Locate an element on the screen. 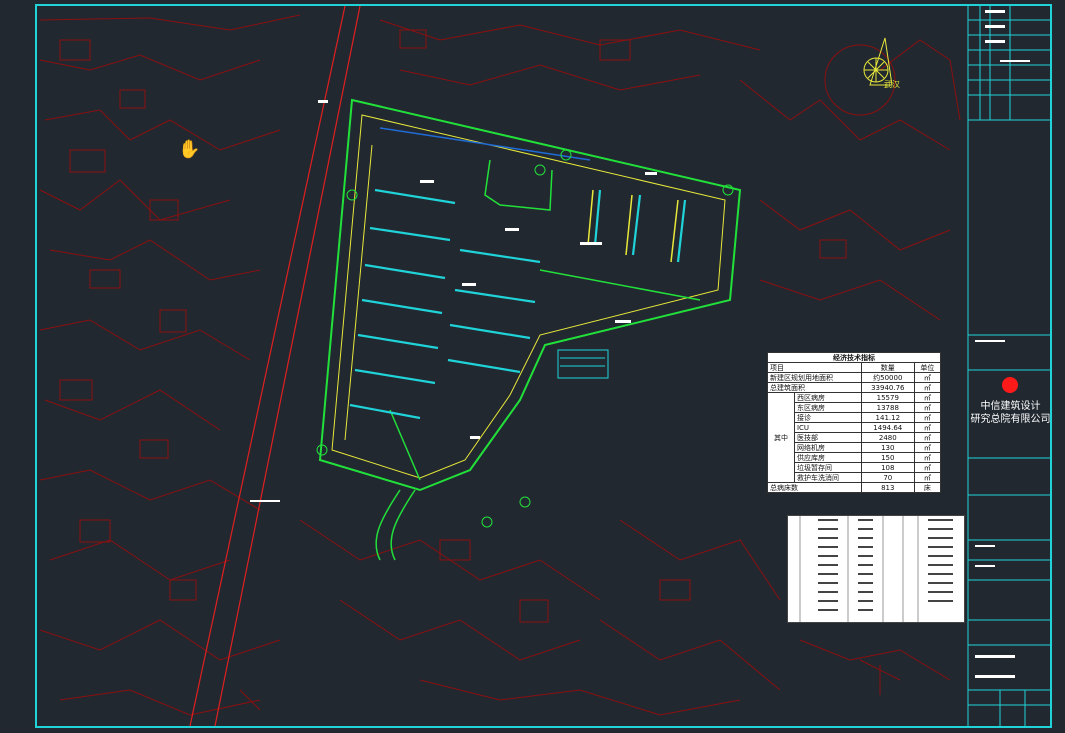 This screenshot has width=1065, height=733. legend-table is located at coordinates (876, 569).